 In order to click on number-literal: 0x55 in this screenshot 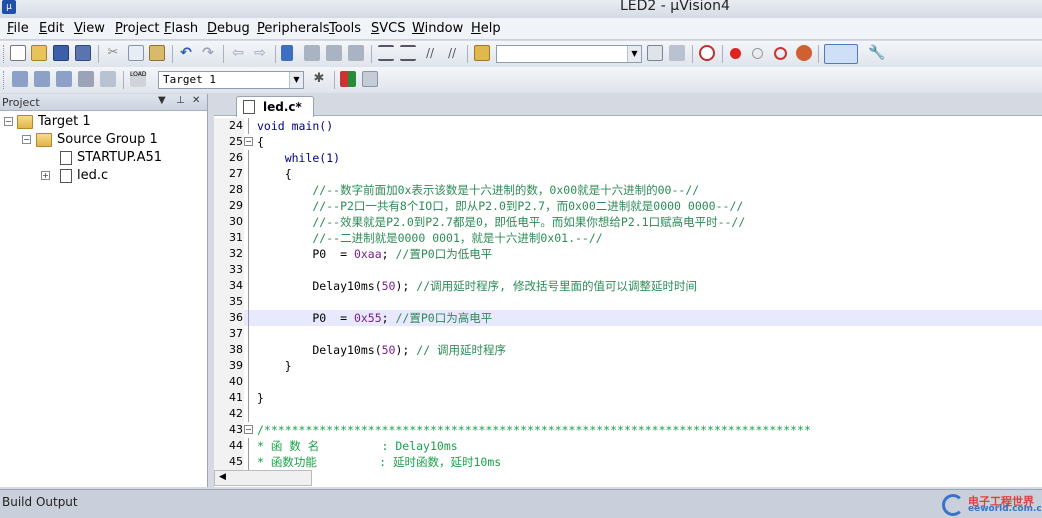, I will do `click(367, 318)`.